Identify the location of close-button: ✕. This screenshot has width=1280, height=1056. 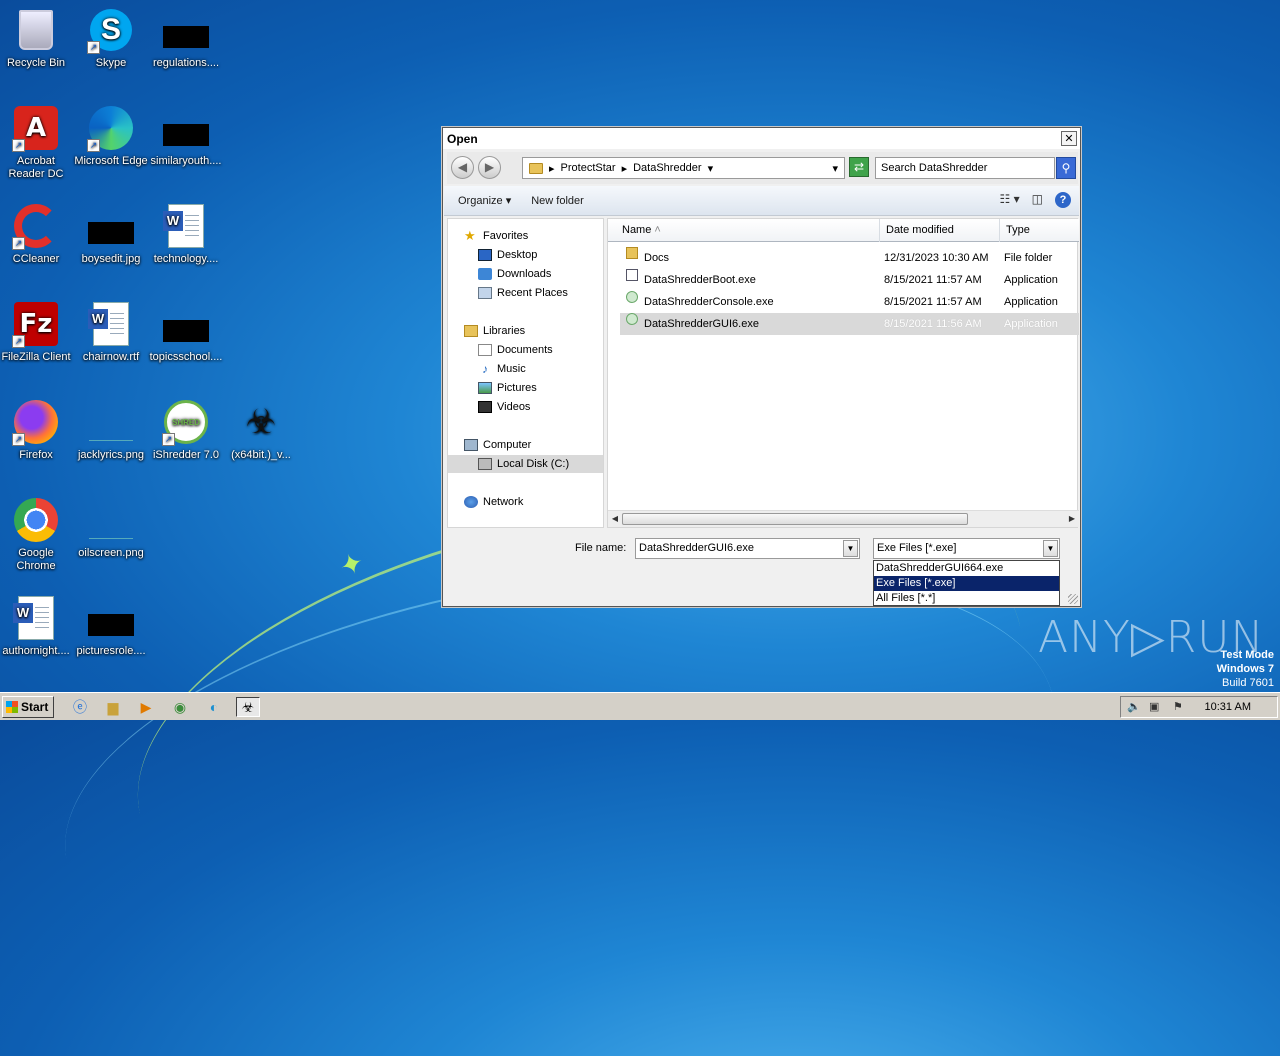
(1069, 138).